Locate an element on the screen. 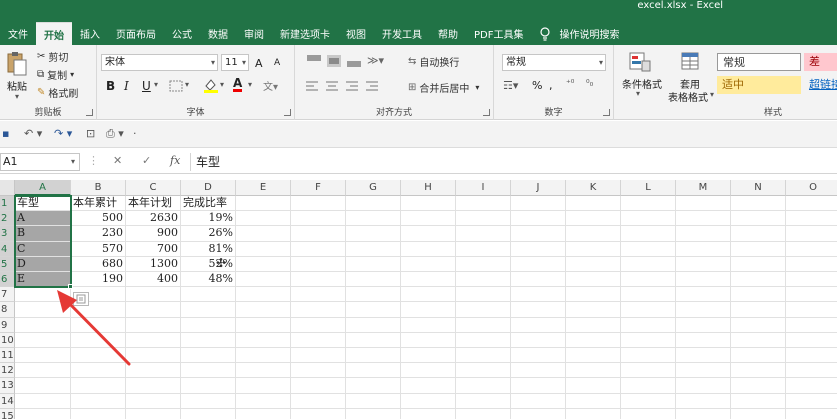 The width and height of the screenshot is (837, 419). annotation-arrow is located at coordinates (94, 328).